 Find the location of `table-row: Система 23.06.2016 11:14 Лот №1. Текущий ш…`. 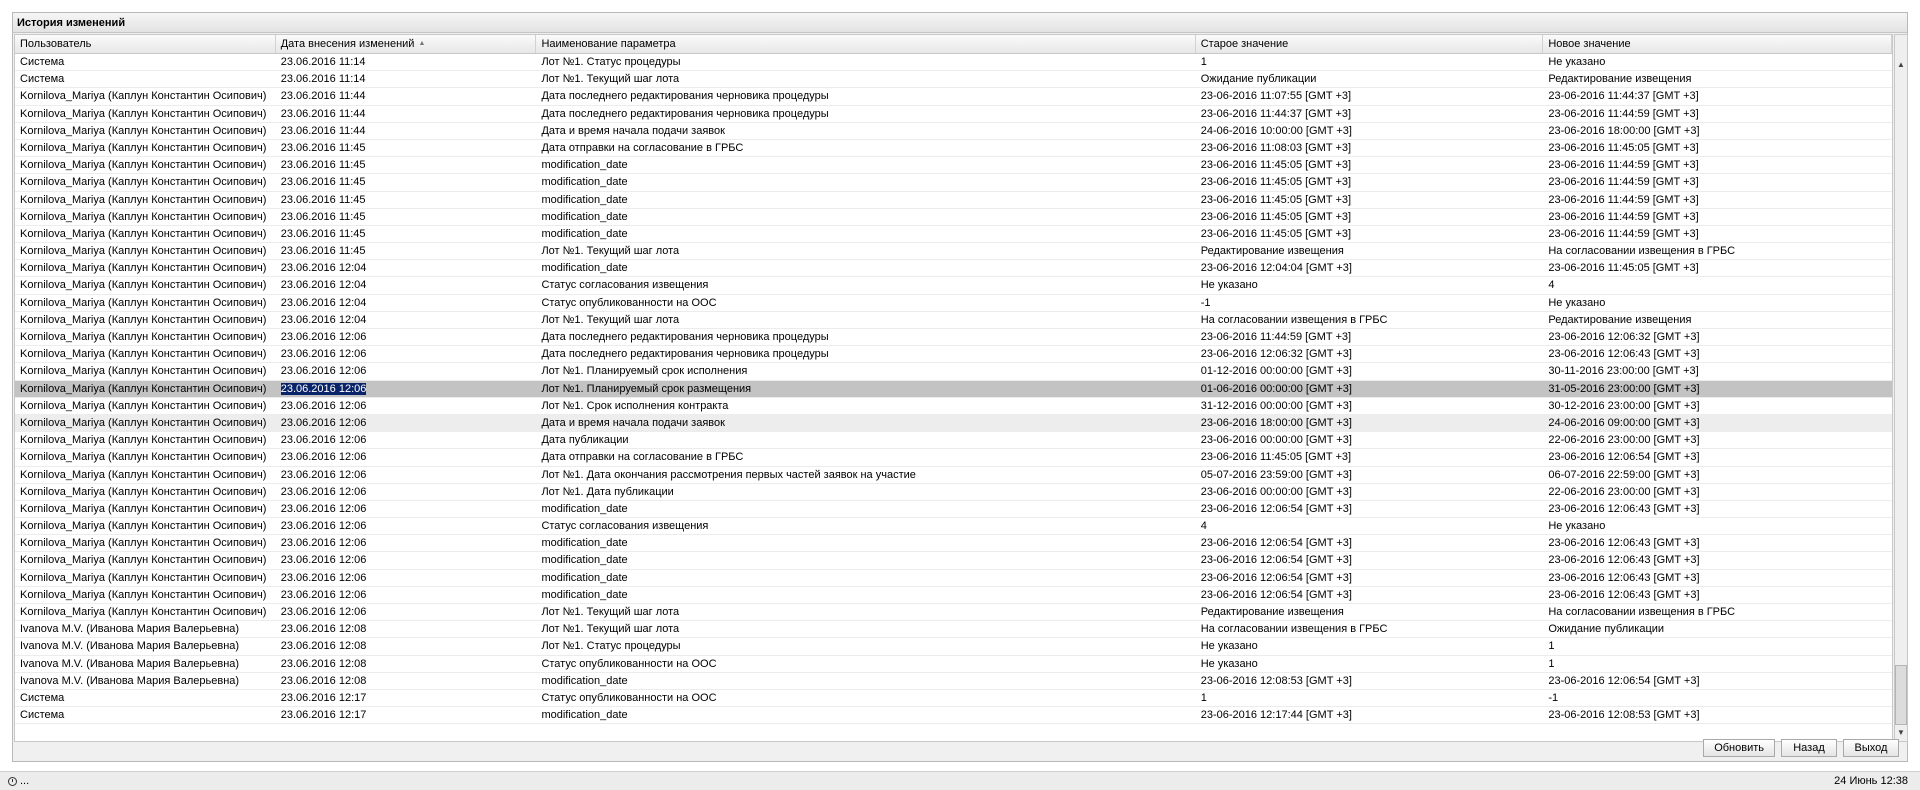

table-row: Система 23.06.2016 11:14 Лот №1. Текущий ш… is located at coordinates (953, 80).